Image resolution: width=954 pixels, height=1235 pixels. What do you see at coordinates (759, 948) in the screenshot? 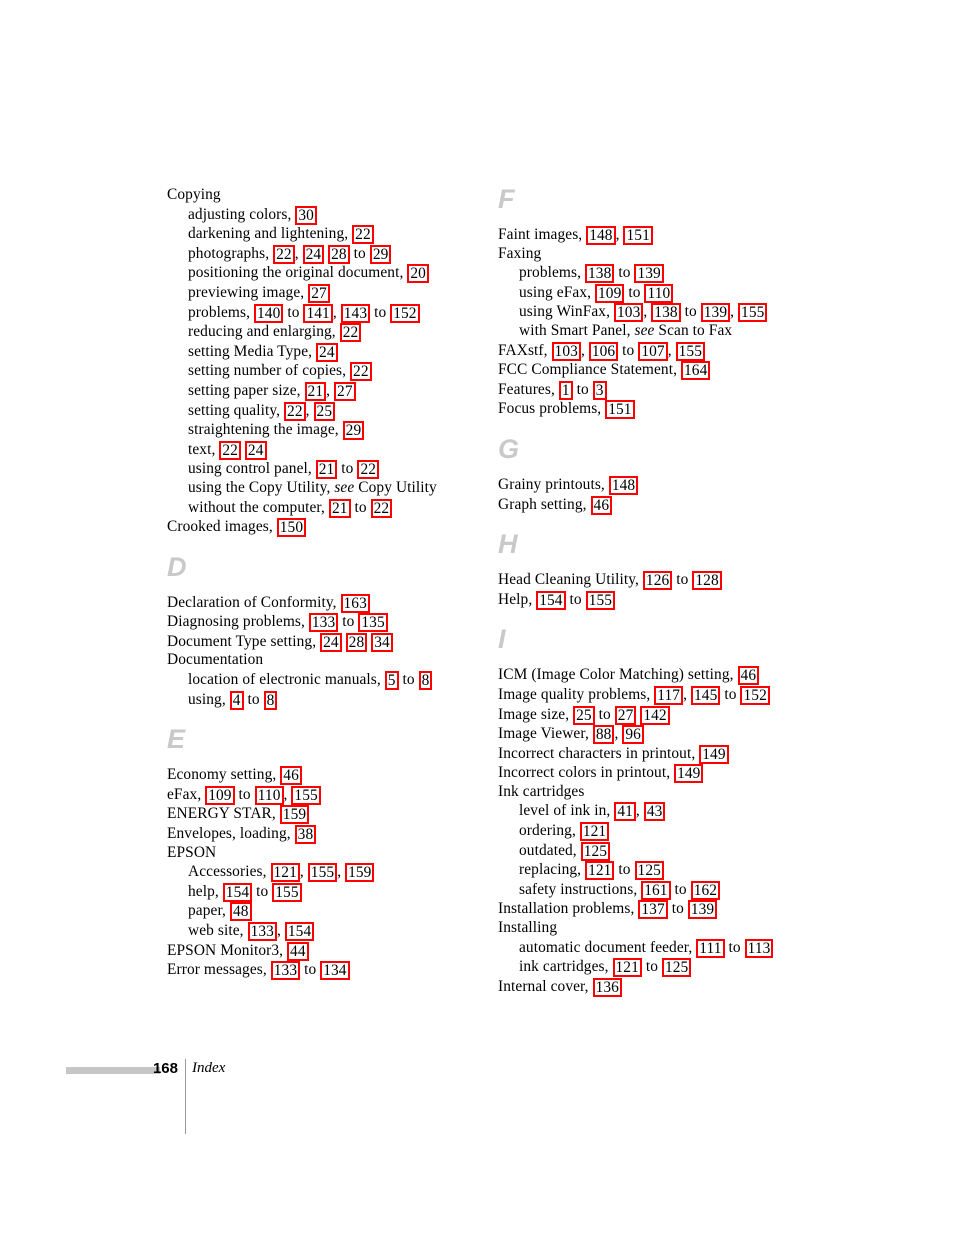
I see `page-reference-highlight: 113` at bounding box center [759, 948].